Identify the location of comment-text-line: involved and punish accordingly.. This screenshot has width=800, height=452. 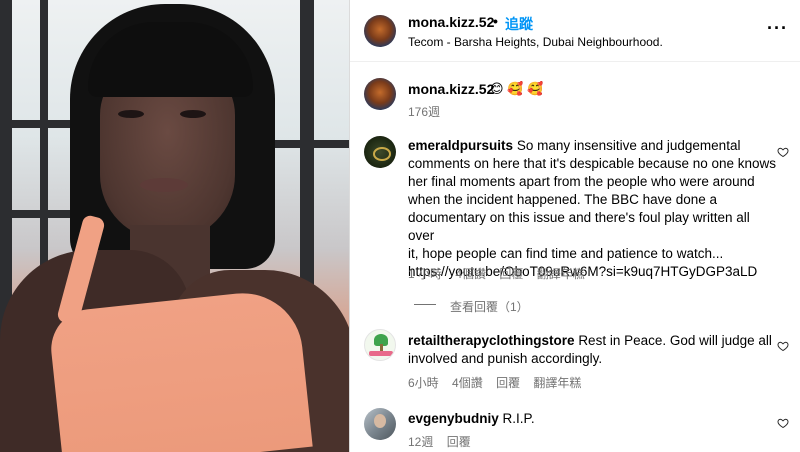
(505, 358).